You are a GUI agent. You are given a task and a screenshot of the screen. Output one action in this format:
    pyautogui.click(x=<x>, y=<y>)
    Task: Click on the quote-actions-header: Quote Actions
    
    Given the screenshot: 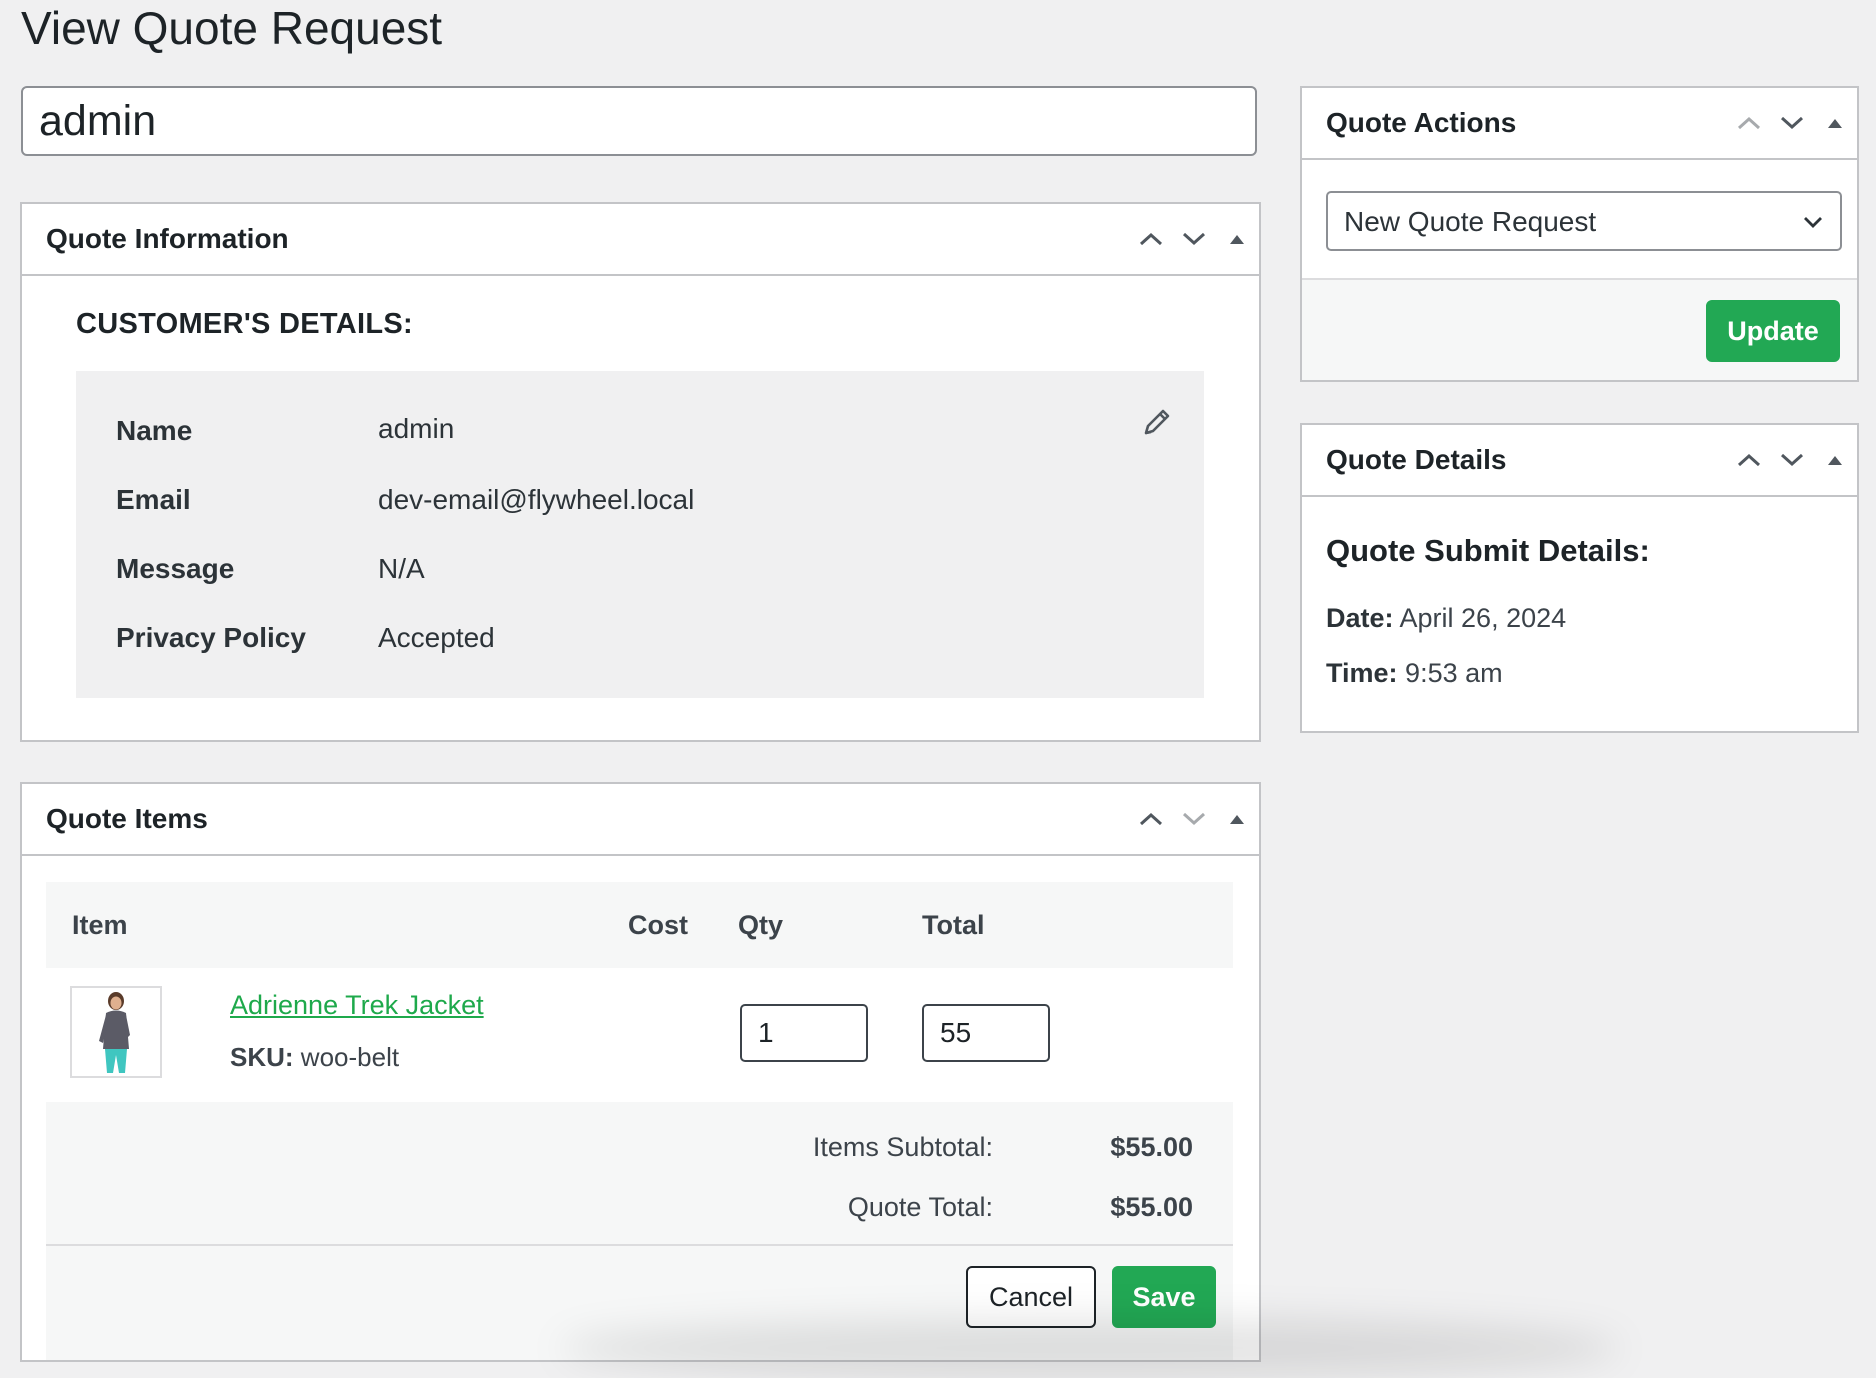 What is the action you would take?
    pyautogui.click(x=1579, y=124)
    